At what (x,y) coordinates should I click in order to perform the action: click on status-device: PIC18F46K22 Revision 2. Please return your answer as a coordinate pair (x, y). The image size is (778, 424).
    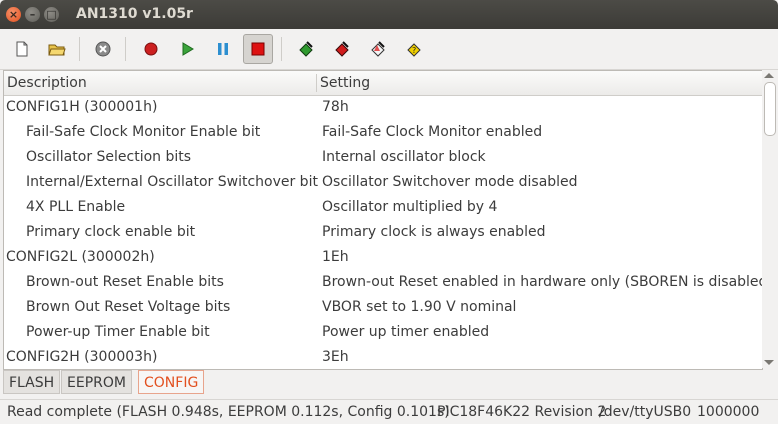
    Looking at the image, I should click on (522, 412).